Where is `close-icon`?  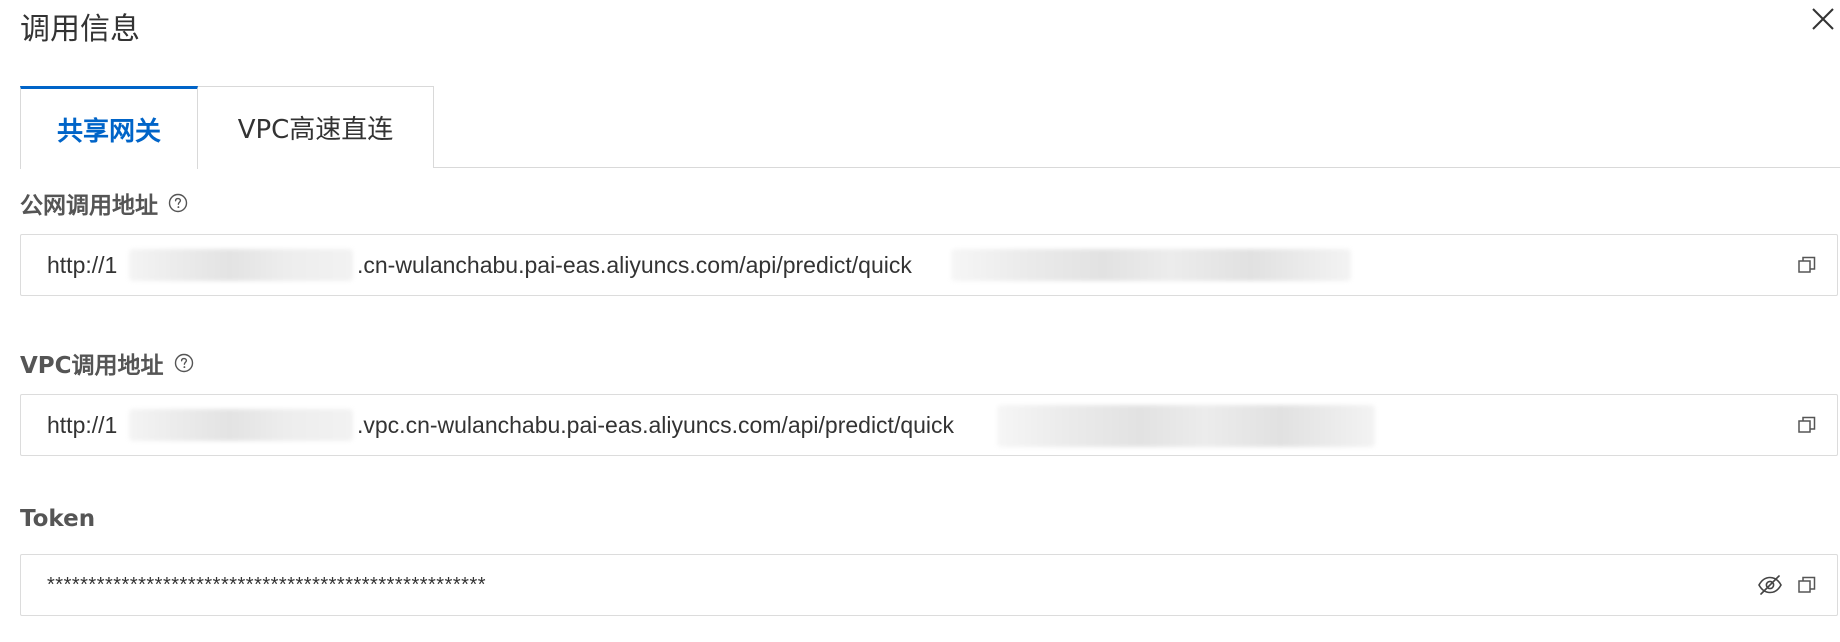
close-icon is located at coordinates (1823, 19).